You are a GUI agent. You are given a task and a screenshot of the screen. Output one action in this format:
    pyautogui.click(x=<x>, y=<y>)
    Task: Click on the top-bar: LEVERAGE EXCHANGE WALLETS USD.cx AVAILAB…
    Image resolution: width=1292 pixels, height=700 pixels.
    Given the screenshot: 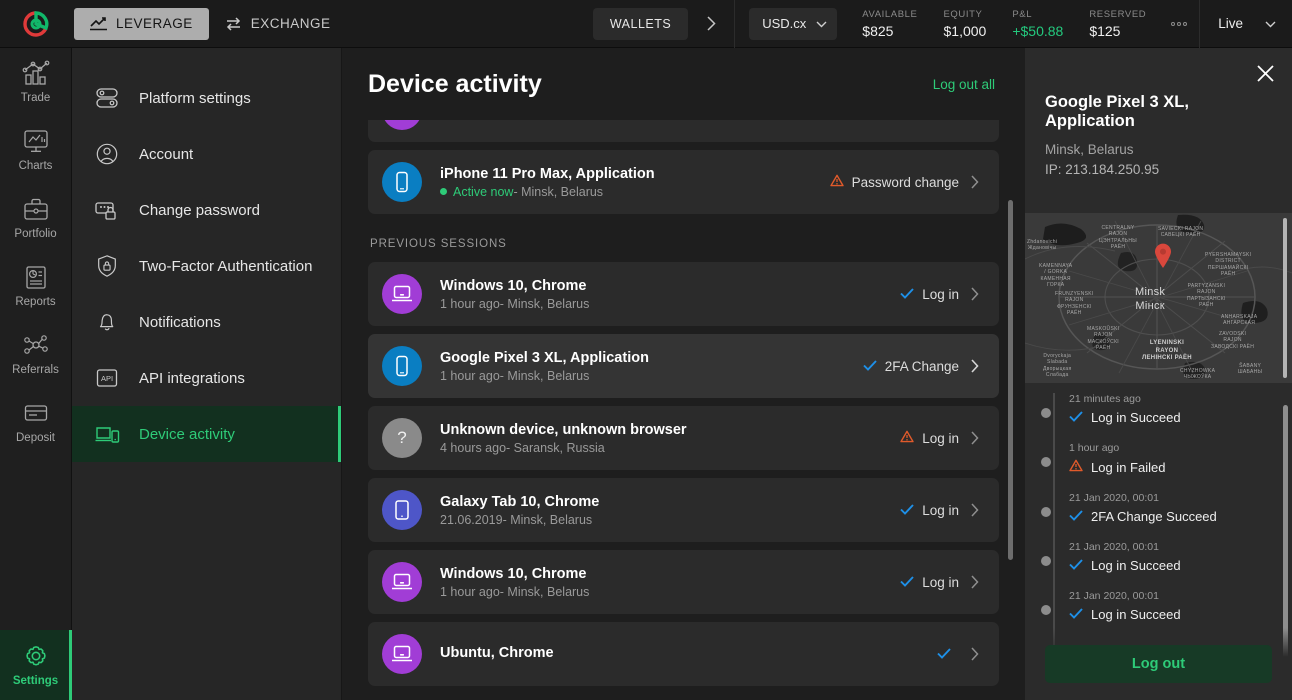 What is the action you would take?
    pyautogui.click(x=646, y=24)
    